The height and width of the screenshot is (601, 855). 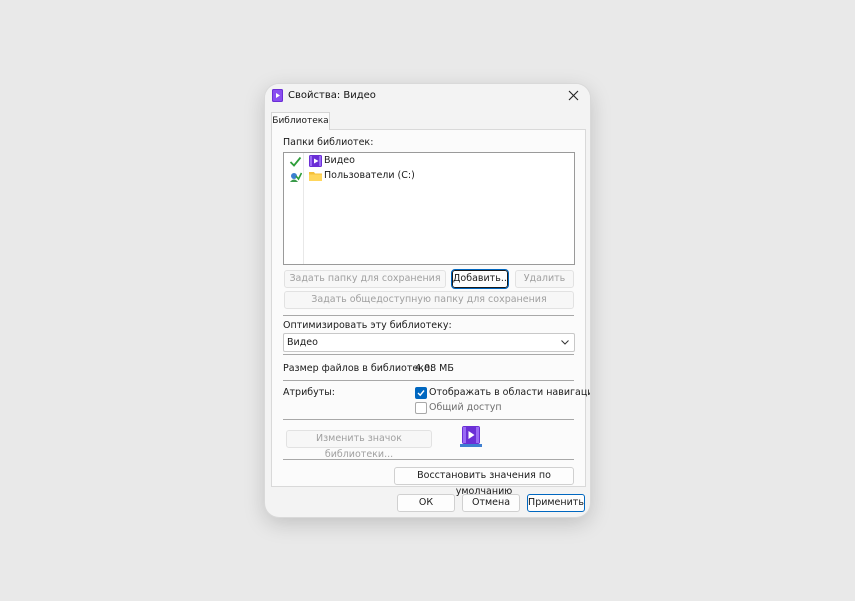 What do you see at coordinates (328, 142) in the screenshot?
I see `library-folders-label: Папки библиотек:` at bounding box center [328, 142].